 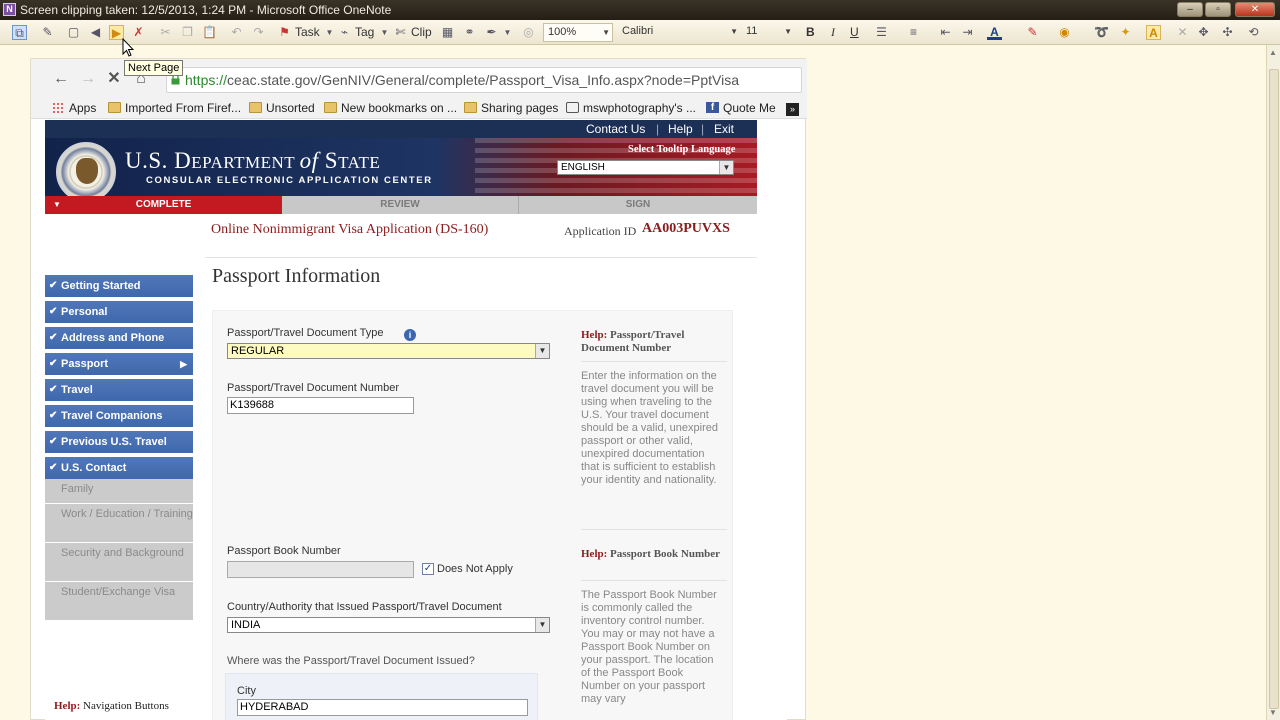 I want to click on pen-mode-icon: ✎, so click(x=47, y=32).